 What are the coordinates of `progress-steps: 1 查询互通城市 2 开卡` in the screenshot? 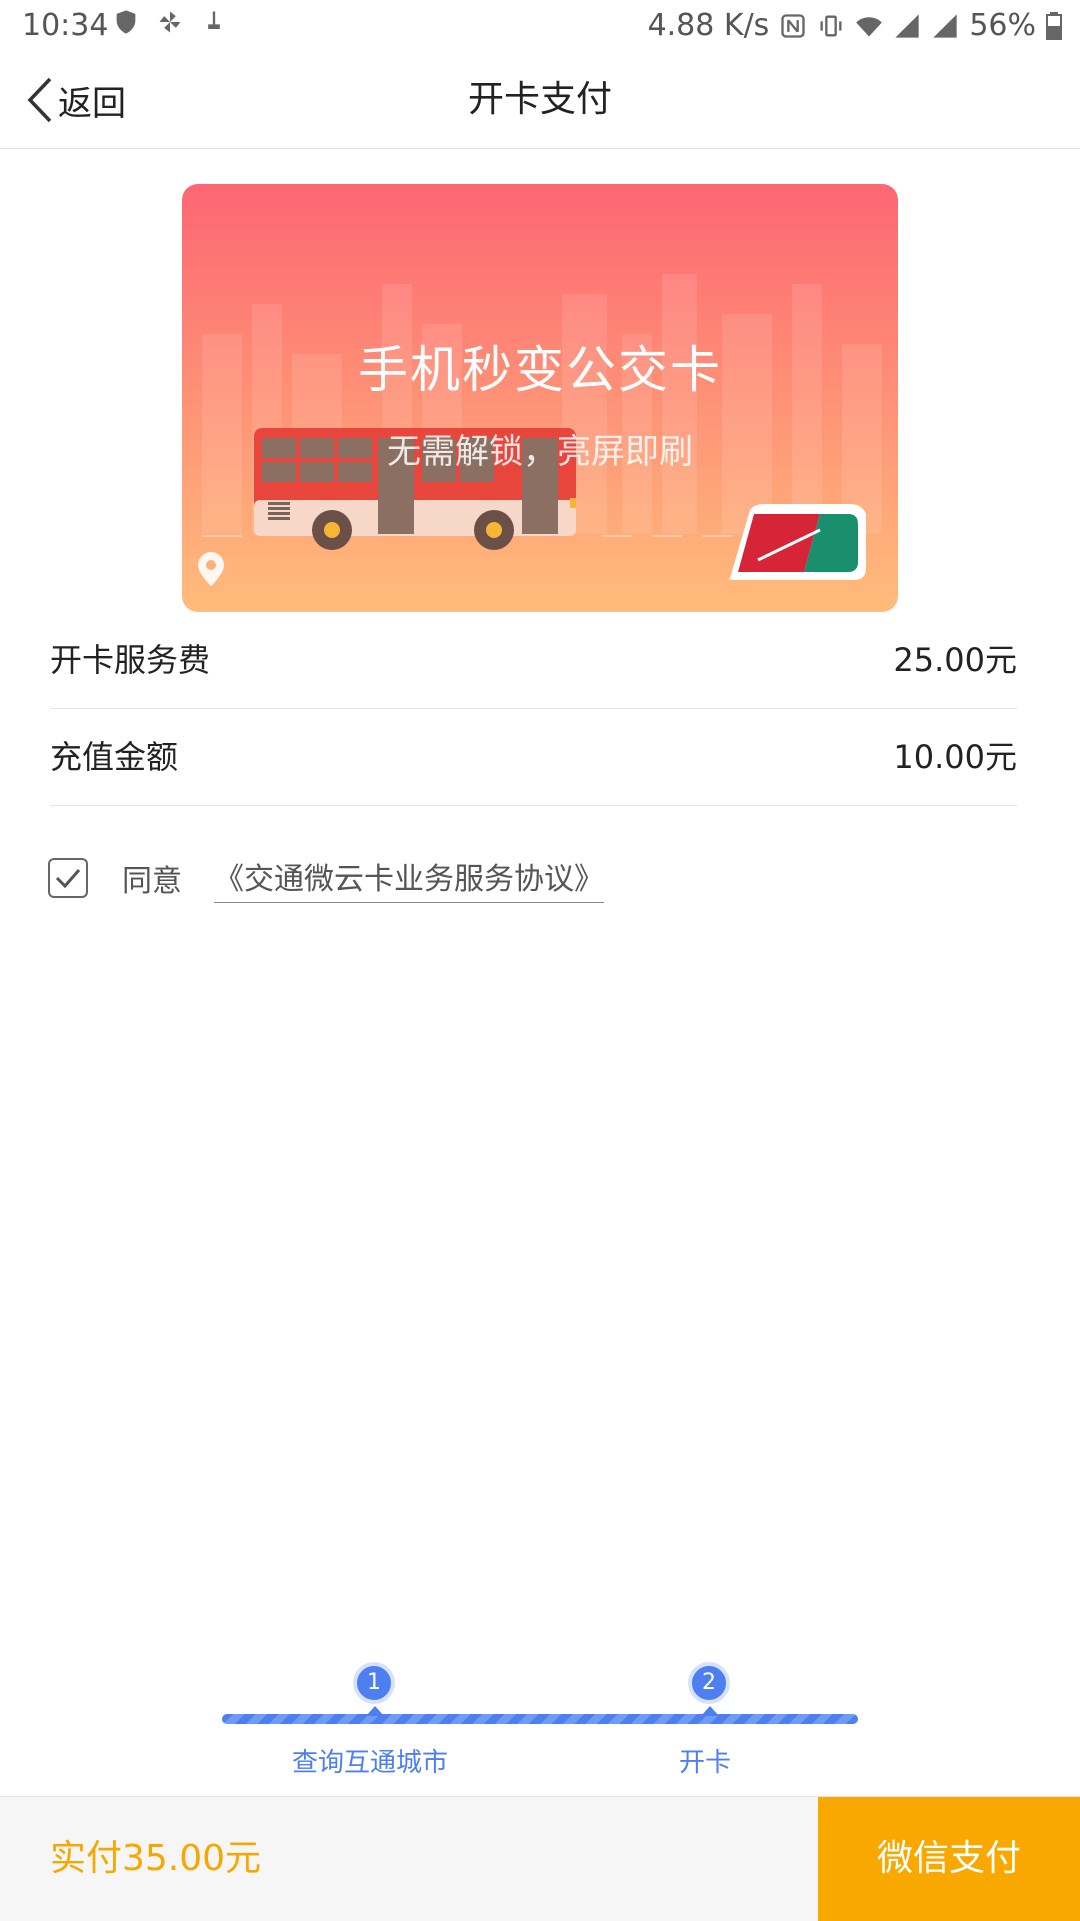 It's located at (540, 1720).